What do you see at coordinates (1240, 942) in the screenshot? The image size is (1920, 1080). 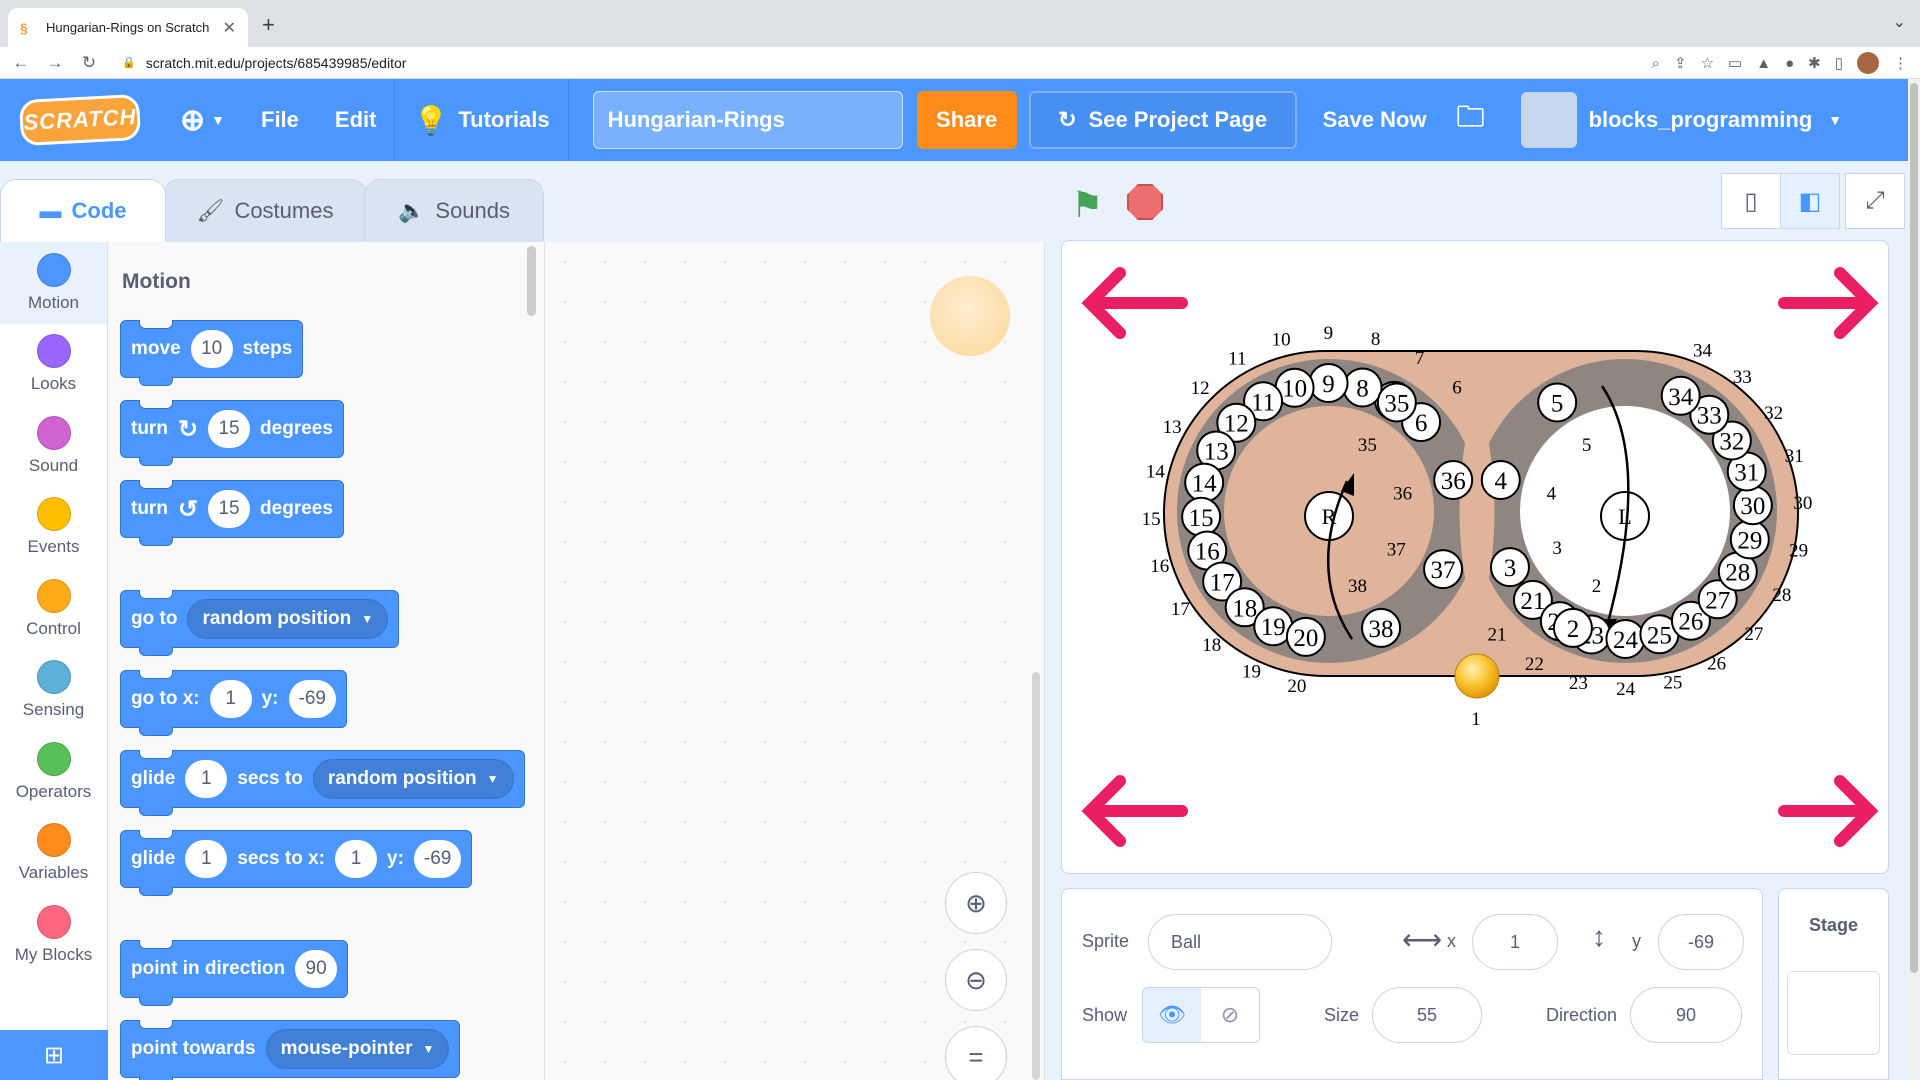 I see `sprite-name-input: Ball` at bounding box center [1240, 942].